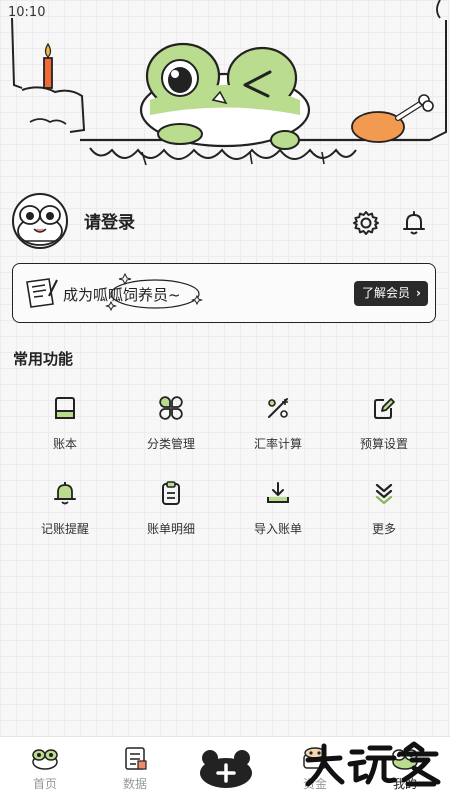  What do you see at coordinates (171, 493) in the screenshot?
I see `clipboard-icon` at bounding box center [171, 493].